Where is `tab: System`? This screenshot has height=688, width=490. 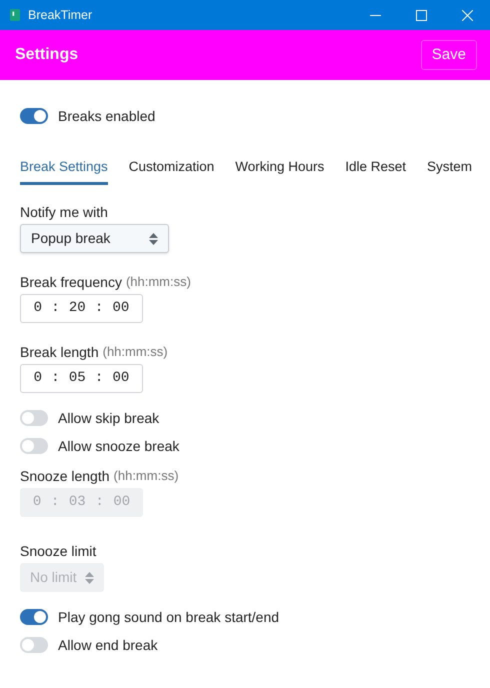 tab: System is located at coordinates (449, 171).